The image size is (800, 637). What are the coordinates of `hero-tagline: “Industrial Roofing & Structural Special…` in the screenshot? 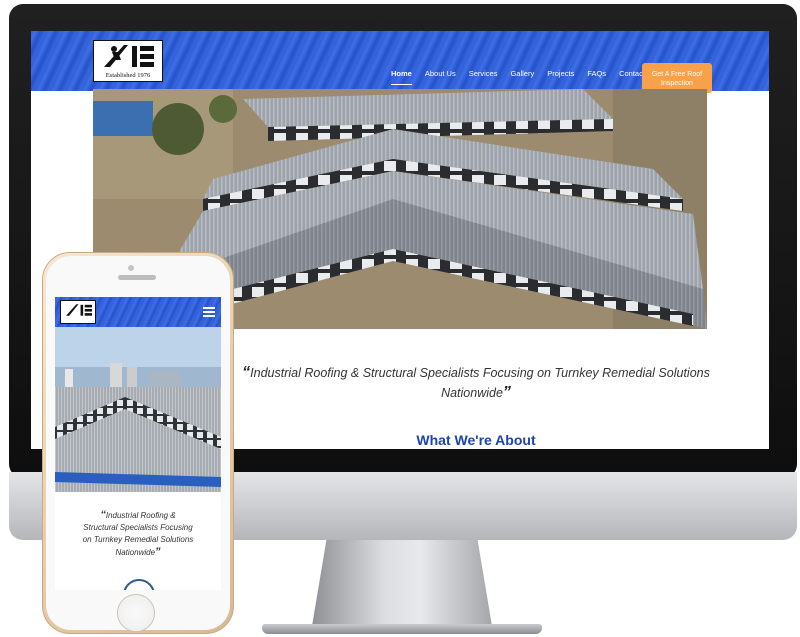 It's located at (476, 383).